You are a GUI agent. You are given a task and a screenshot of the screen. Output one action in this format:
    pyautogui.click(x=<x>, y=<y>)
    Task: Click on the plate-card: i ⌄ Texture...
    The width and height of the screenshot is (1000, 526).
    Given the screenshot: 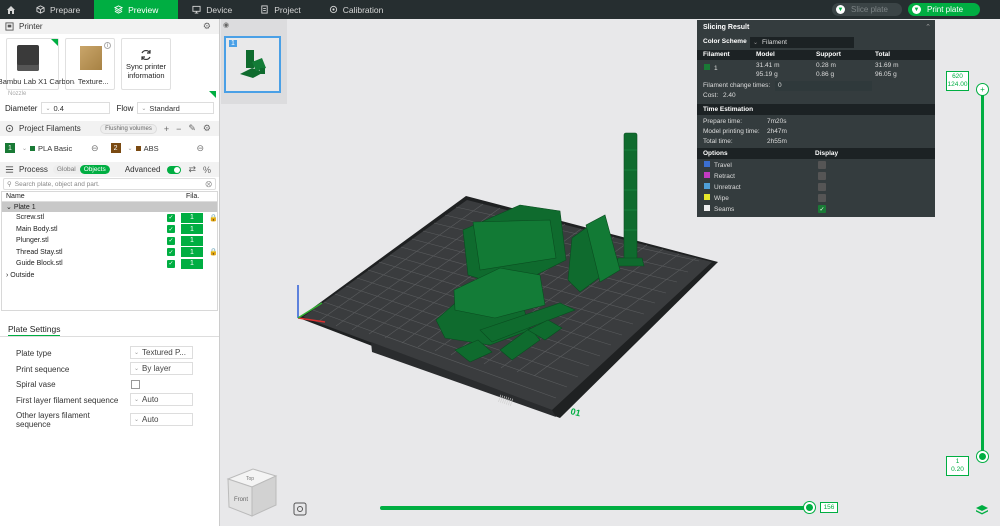 What is the action you would take?
    pyautogui.click(x=90, y=64)
    